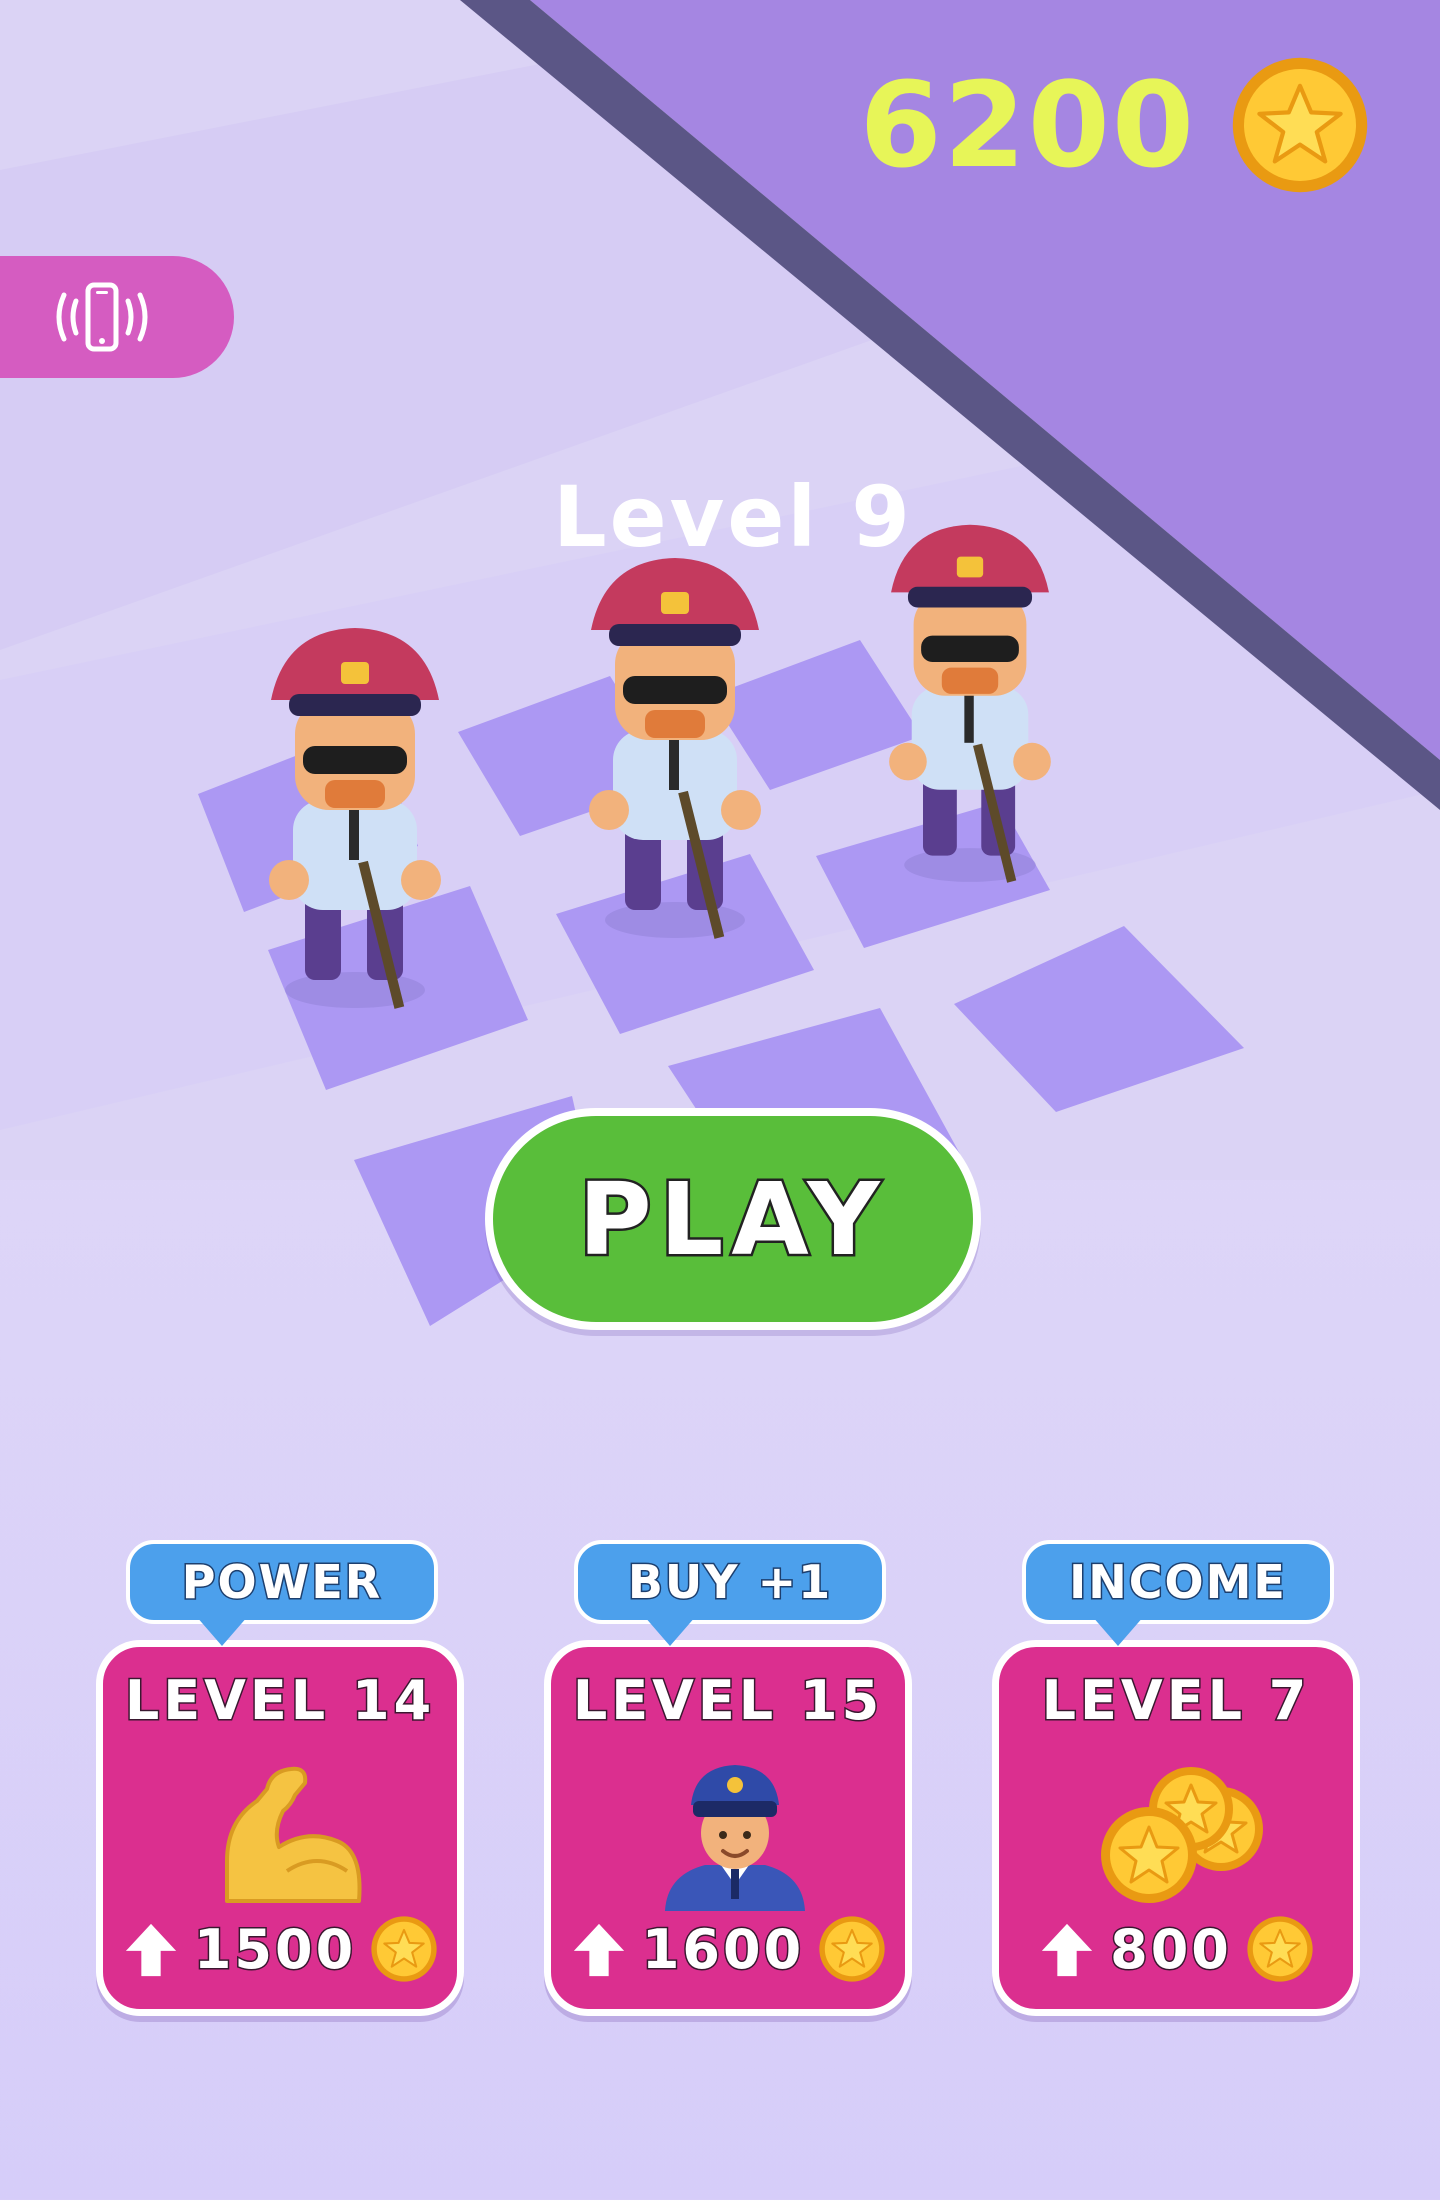 The image size is (1440, 2200). Describe the element at coordinates (727, 1701) in the screenshot. I see `upgrade-level: LEVEL 15` at that location.